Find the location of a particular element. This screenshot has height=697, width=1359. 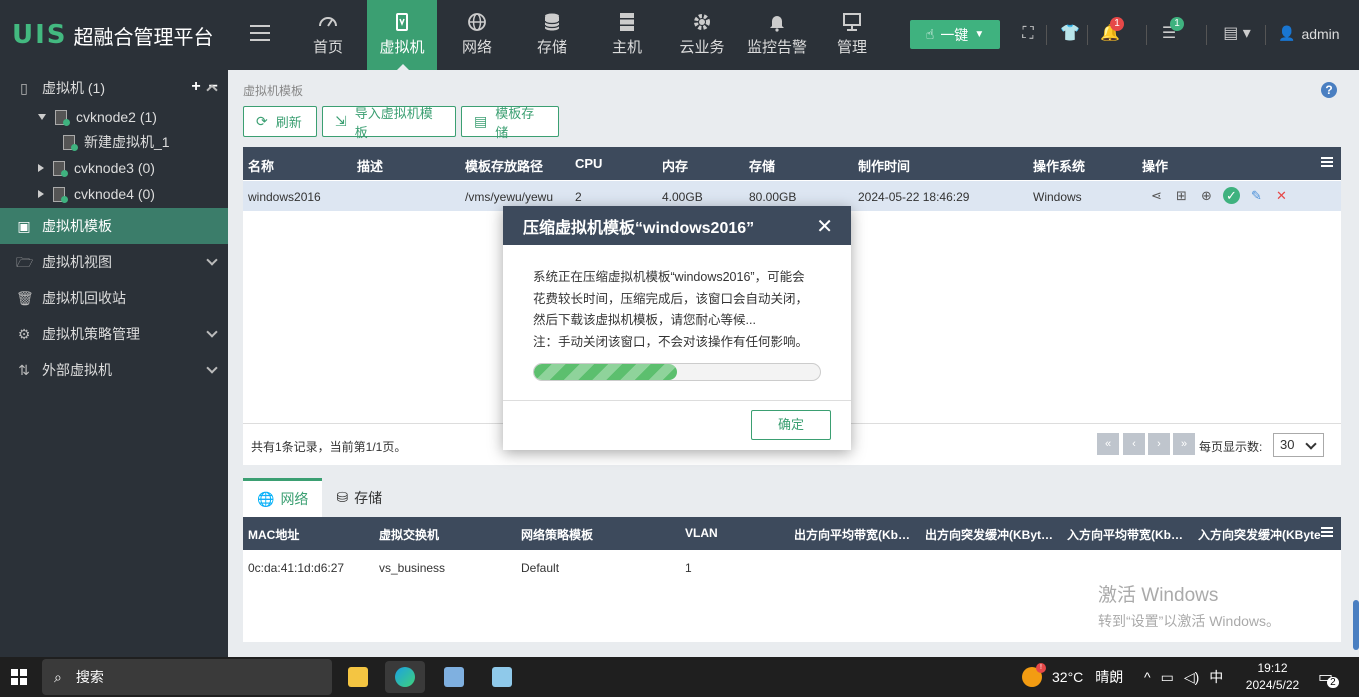

col-cpu: CPU is located at coordinates (588, 163).